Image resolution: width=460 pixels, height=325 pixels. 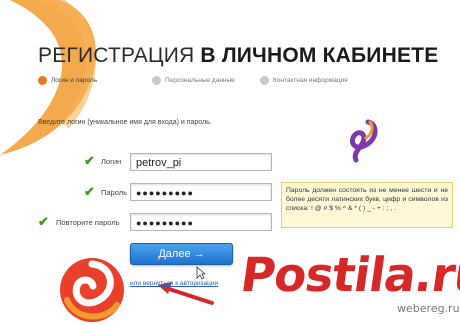 What do you see at coordinates (428, 308) in the screenshot?
I see `webereg-watermark: webereg.ru` at bounding box center [428, 308].